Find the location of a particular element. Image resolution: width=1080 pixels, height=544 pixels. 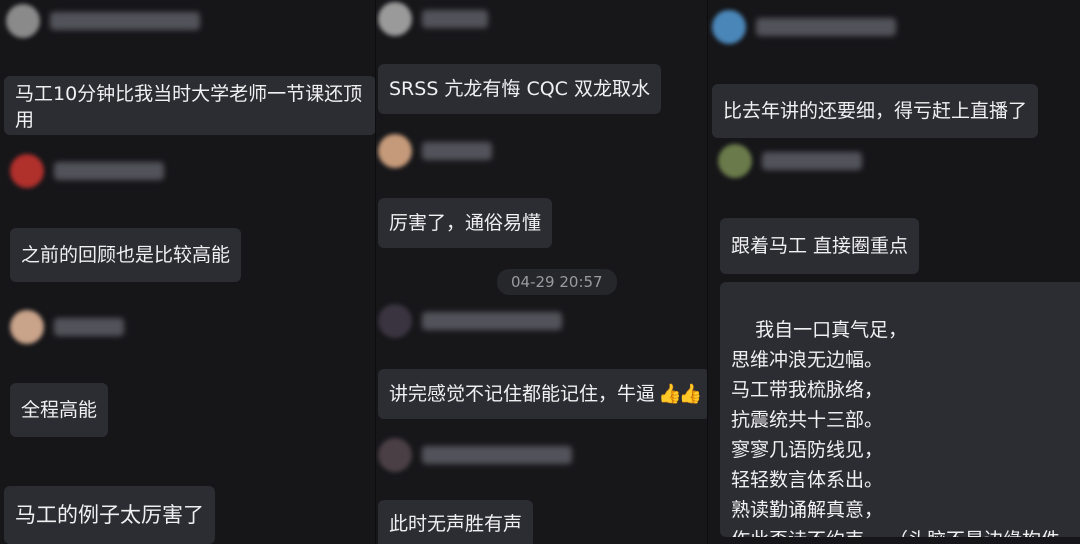

message-text: 马工的例子太厉害了 is located at coordinates (109, 515).